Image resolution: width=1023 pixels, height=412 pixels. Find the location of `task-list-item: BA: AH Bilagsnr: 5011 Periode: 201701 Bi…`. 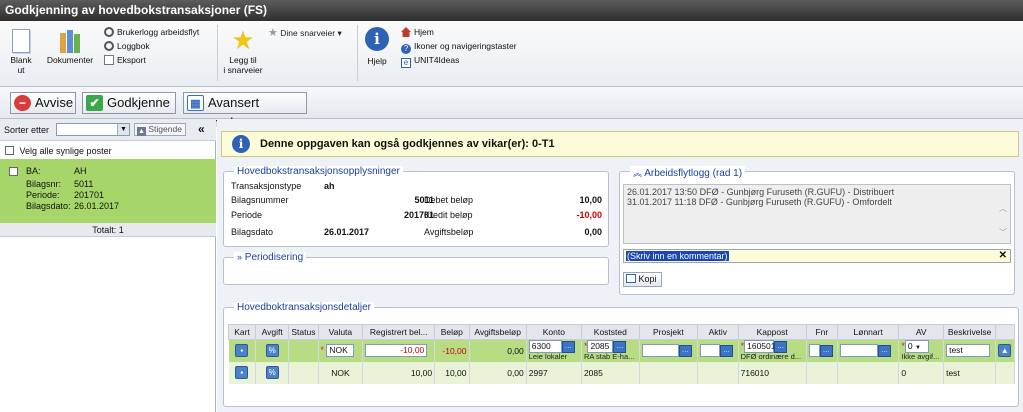

task-list-item: BA: AH Bilagsnr: 5011 Periode: 201701 Bi… is located at coordinates (108, 191).